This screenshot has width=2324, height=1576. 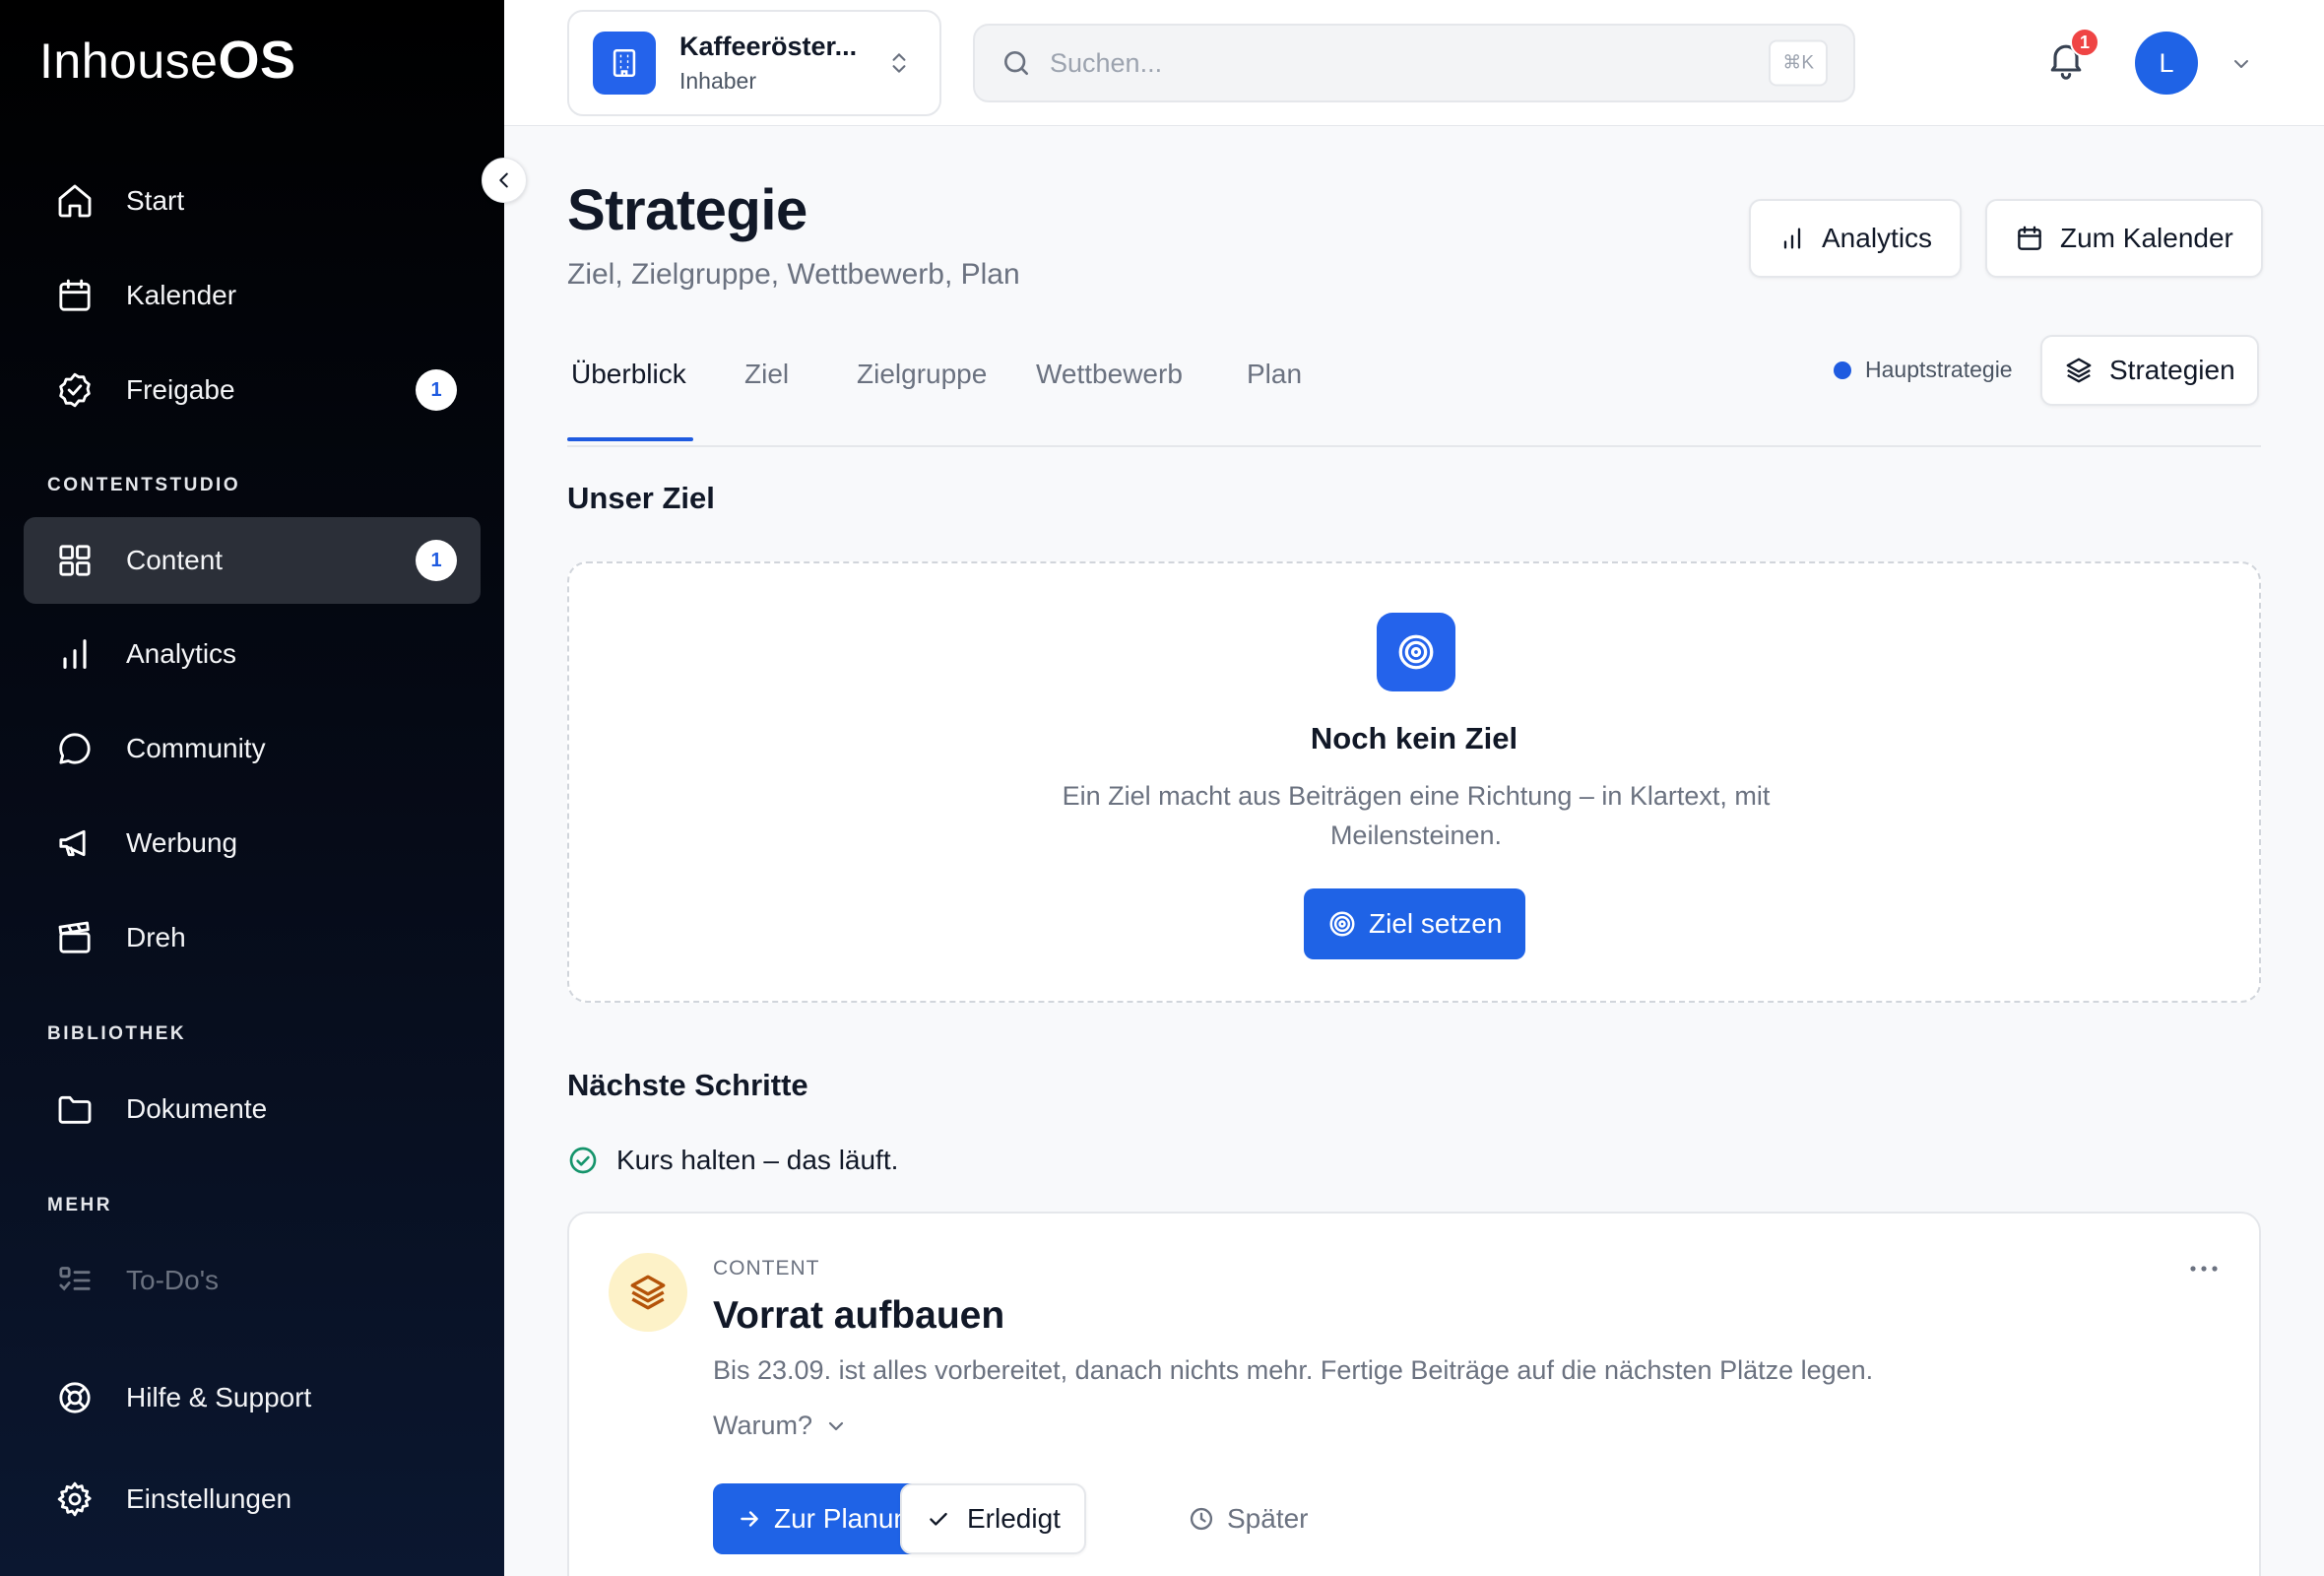 What do you see at coordinates (75, 560) in the screenshot?
I see `grid-icon` at bounding box center [75, 560].